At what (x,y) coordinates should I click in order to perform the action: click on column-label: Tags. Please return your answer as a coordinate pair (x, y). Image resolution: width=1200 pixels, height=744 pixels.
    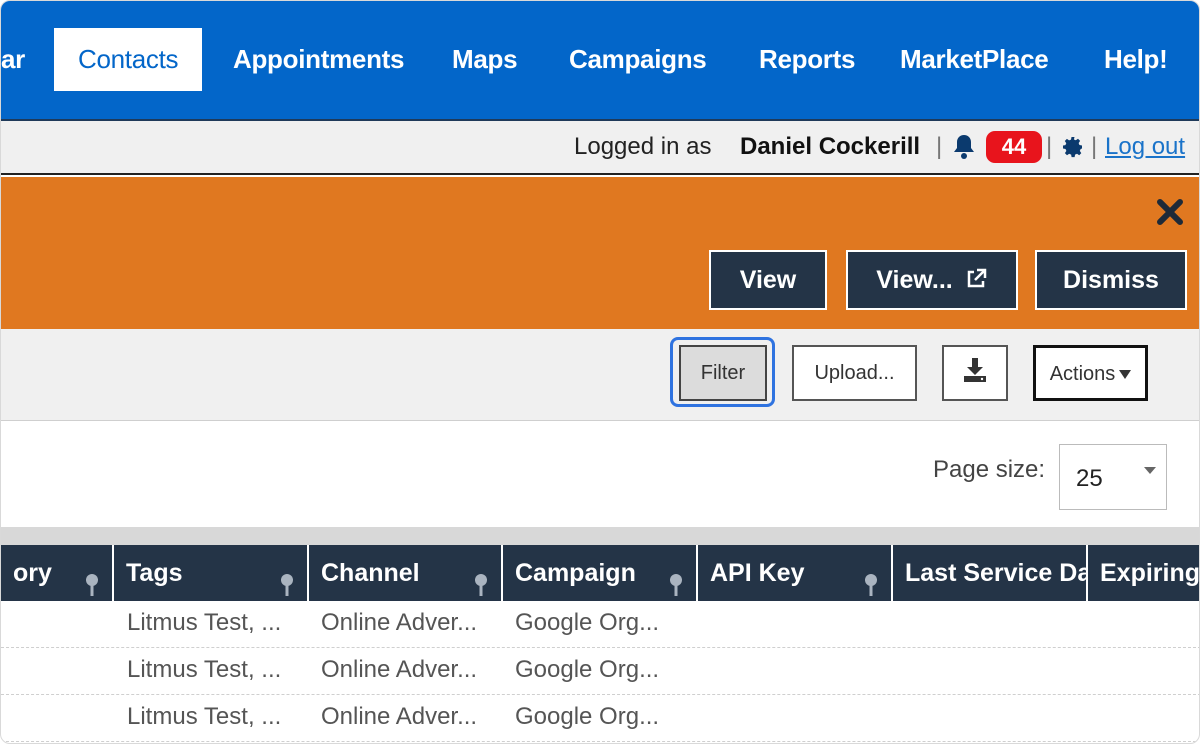
    Looking at the image, I should click on (154, 573).